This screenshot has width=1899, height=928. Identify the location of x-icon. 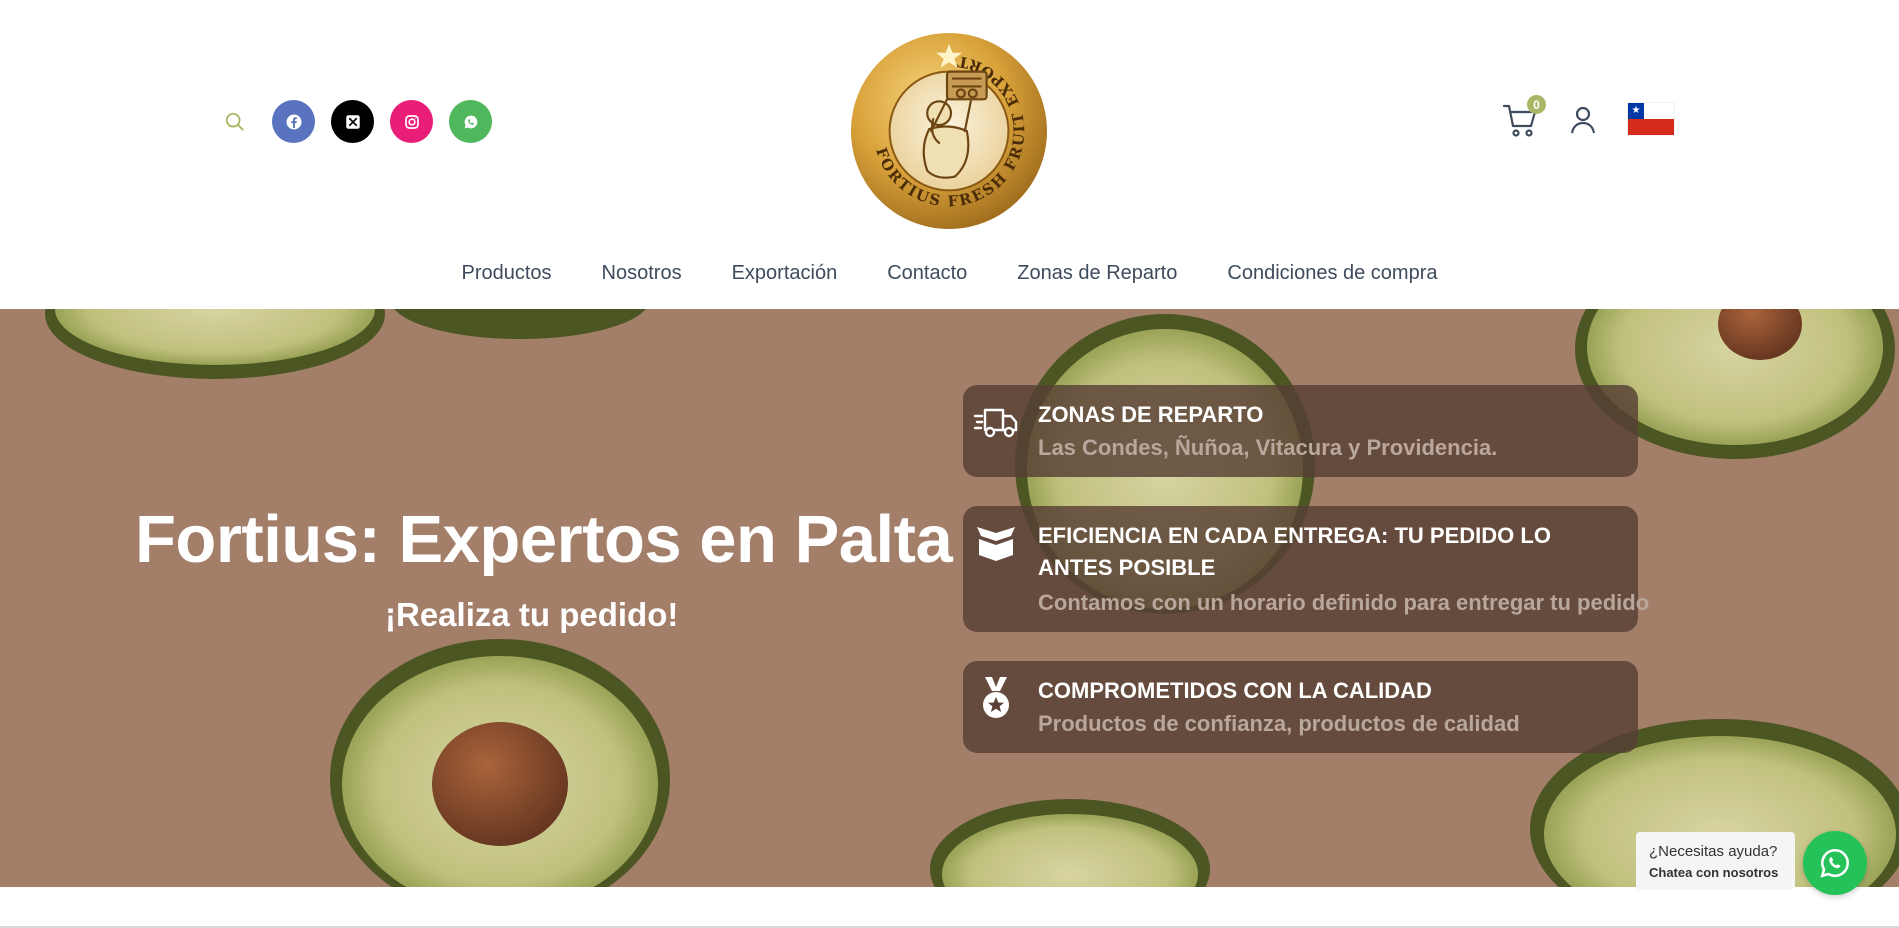
(352, 121).